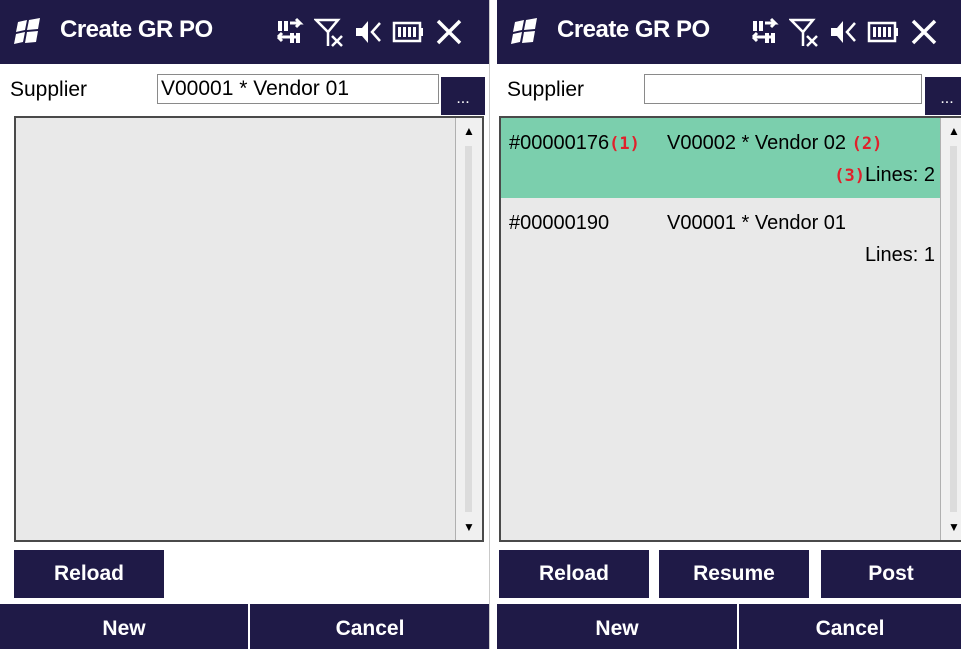 The height and width of the screenshot is (649, 961). I want to click on callout-marker-1: (1), so click(624, 144).